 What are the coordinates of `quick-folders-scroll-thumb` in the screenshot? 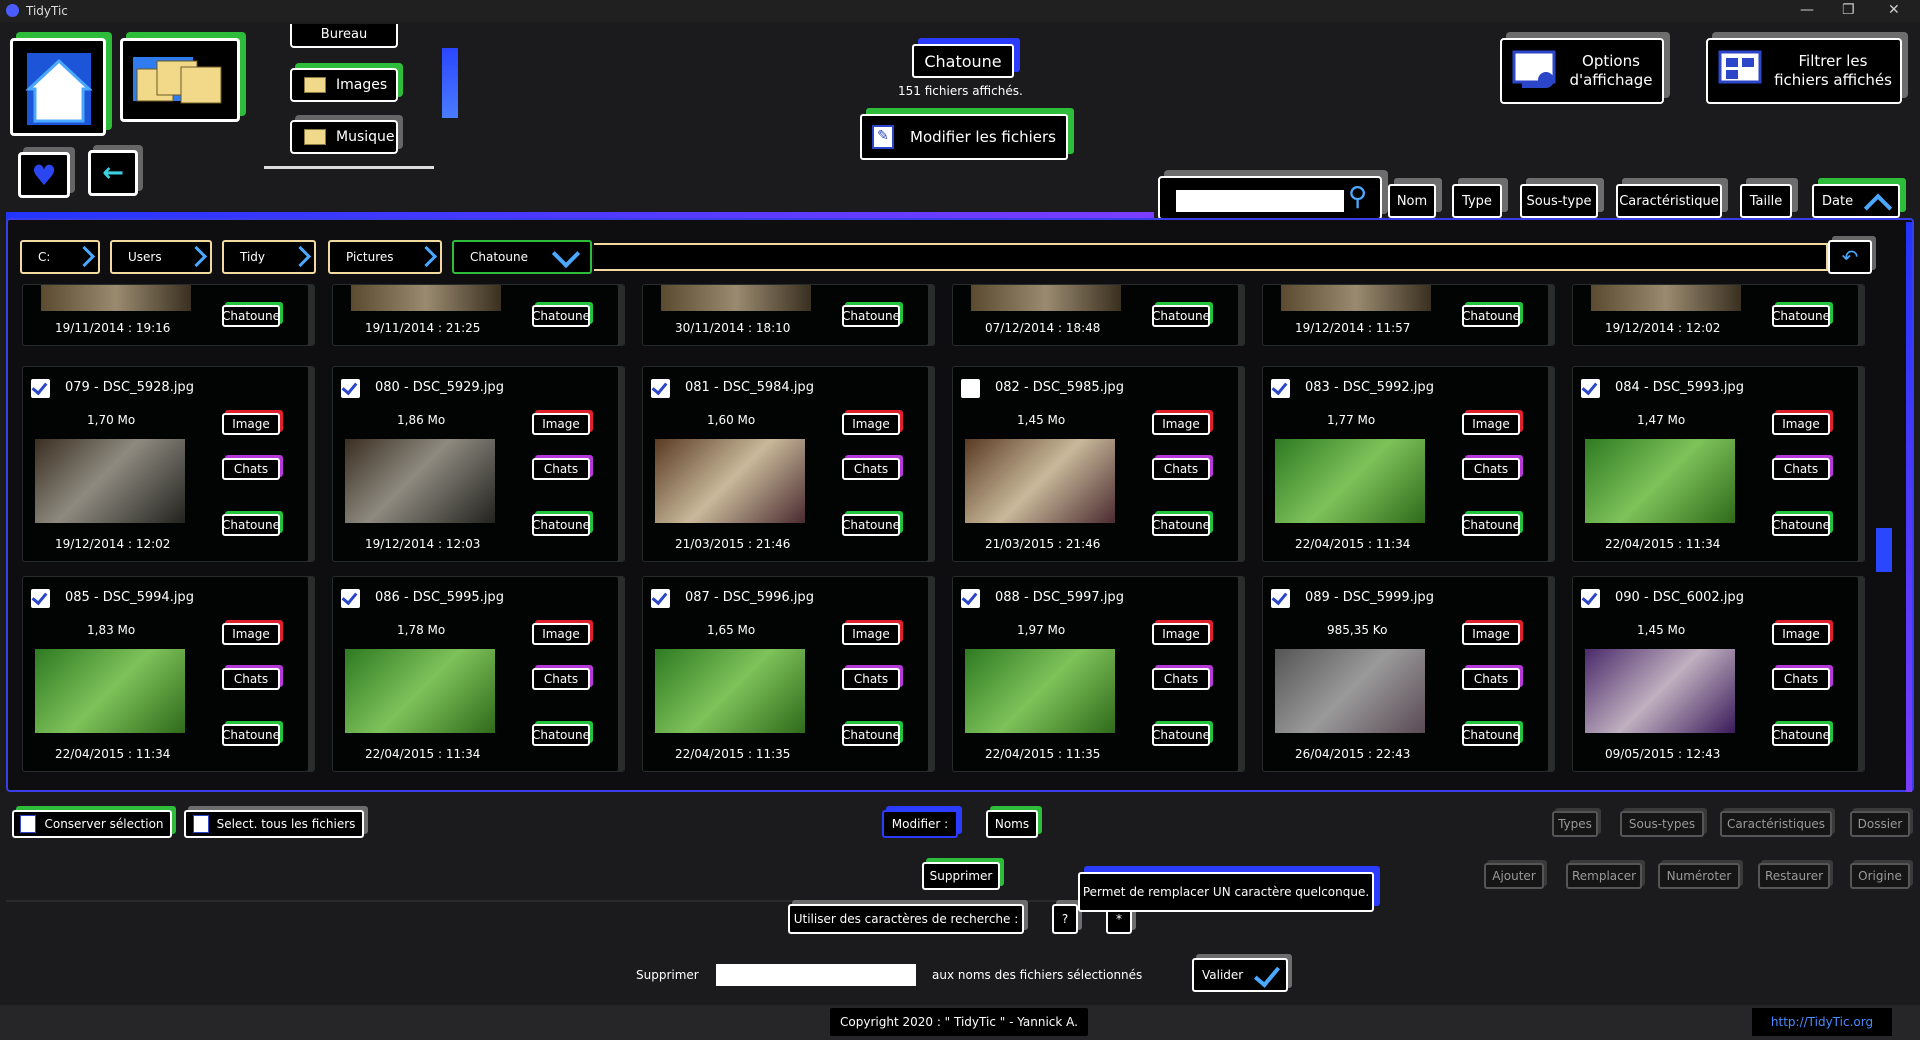 It's located at (450, 83).